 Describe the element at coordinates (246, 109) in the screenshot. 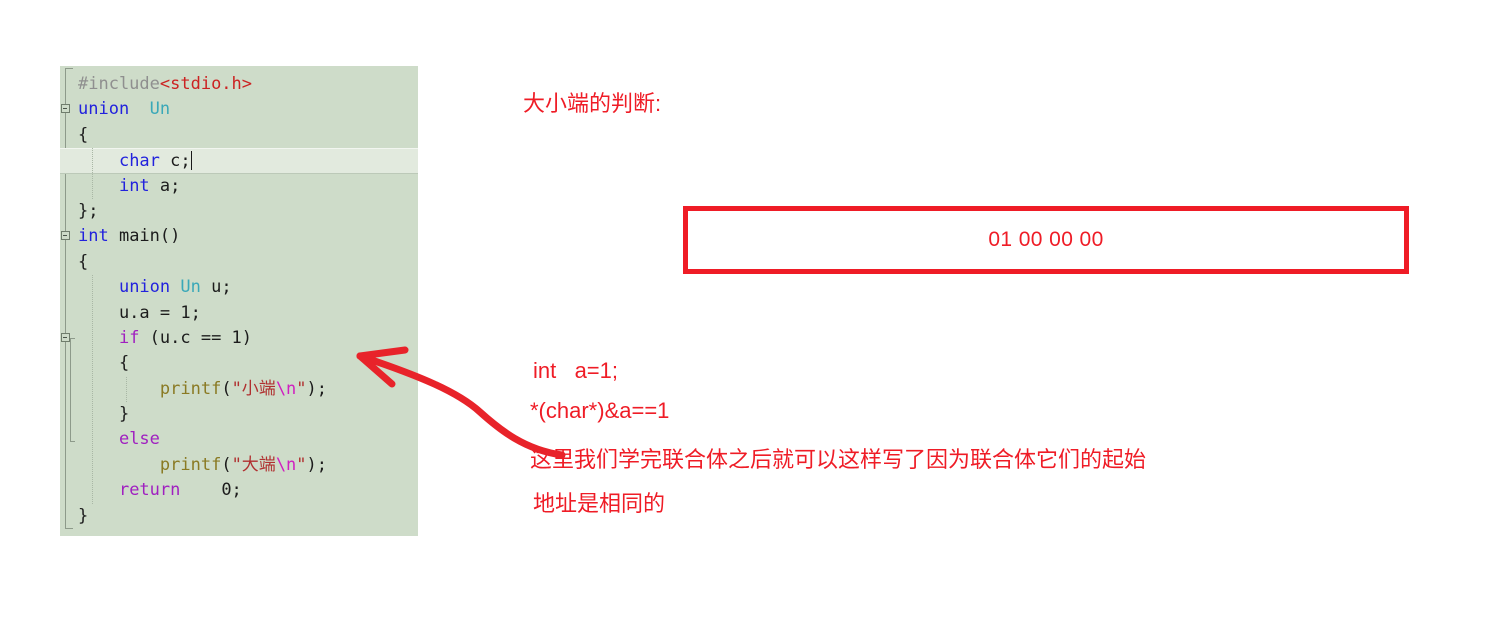

I see `code-line: union Un` at that location.